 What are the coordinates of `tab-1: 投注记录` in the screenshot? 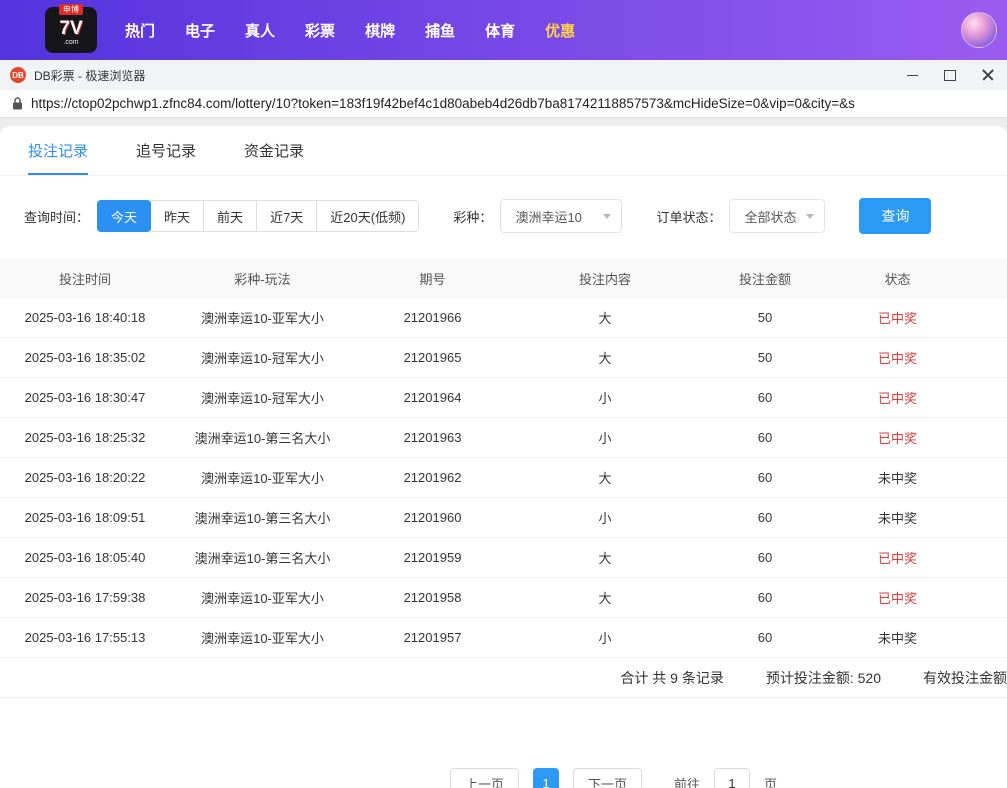 It's located at (58, 150).